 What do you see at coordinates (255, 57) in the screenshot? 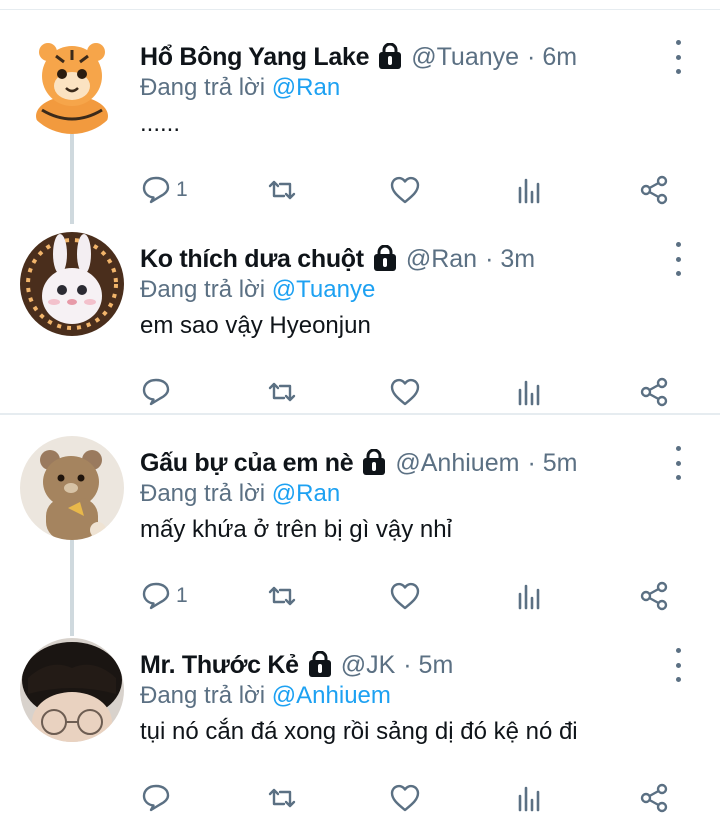
I see `display-name: Hổ Bông Yang Lake` at bounding box center [255, 57].